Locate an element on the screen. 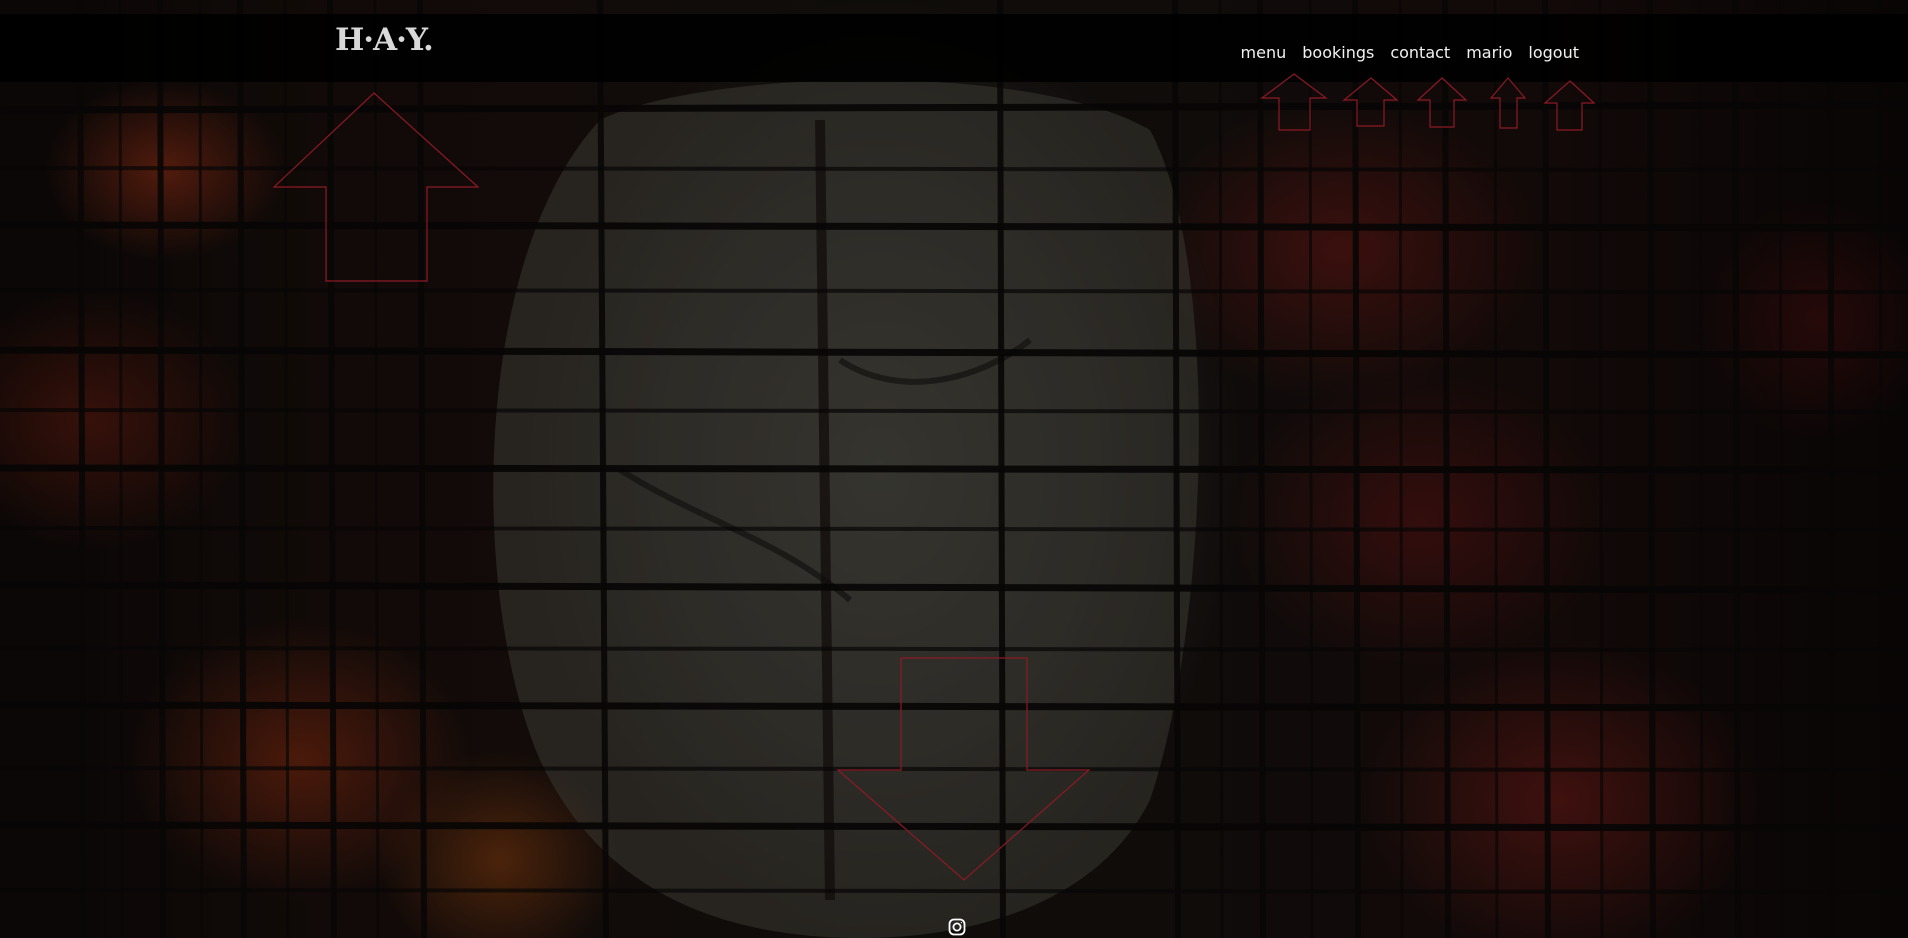 This screenshot has width=1908, height=938. main-nav: menu bookings contact mario logout is located at coordinates (1410, 53).